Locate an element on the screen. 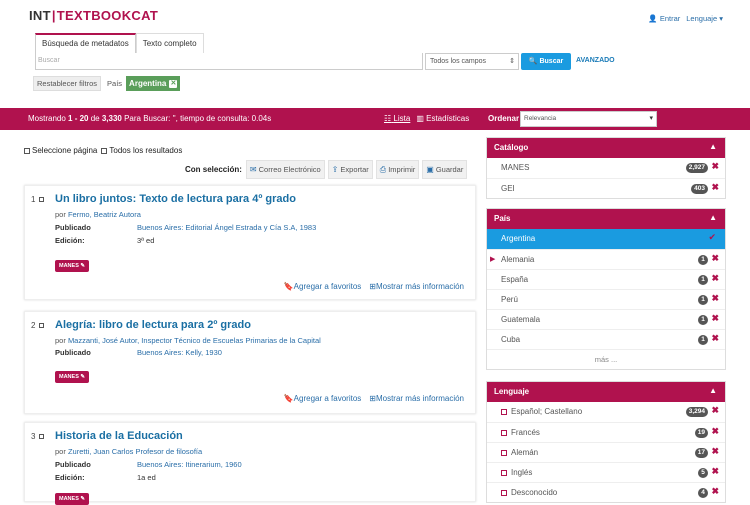 This screenshot has height=505, width=750. language-dropdown: Lenguaje ▾ is located at coordinates (704, 18).